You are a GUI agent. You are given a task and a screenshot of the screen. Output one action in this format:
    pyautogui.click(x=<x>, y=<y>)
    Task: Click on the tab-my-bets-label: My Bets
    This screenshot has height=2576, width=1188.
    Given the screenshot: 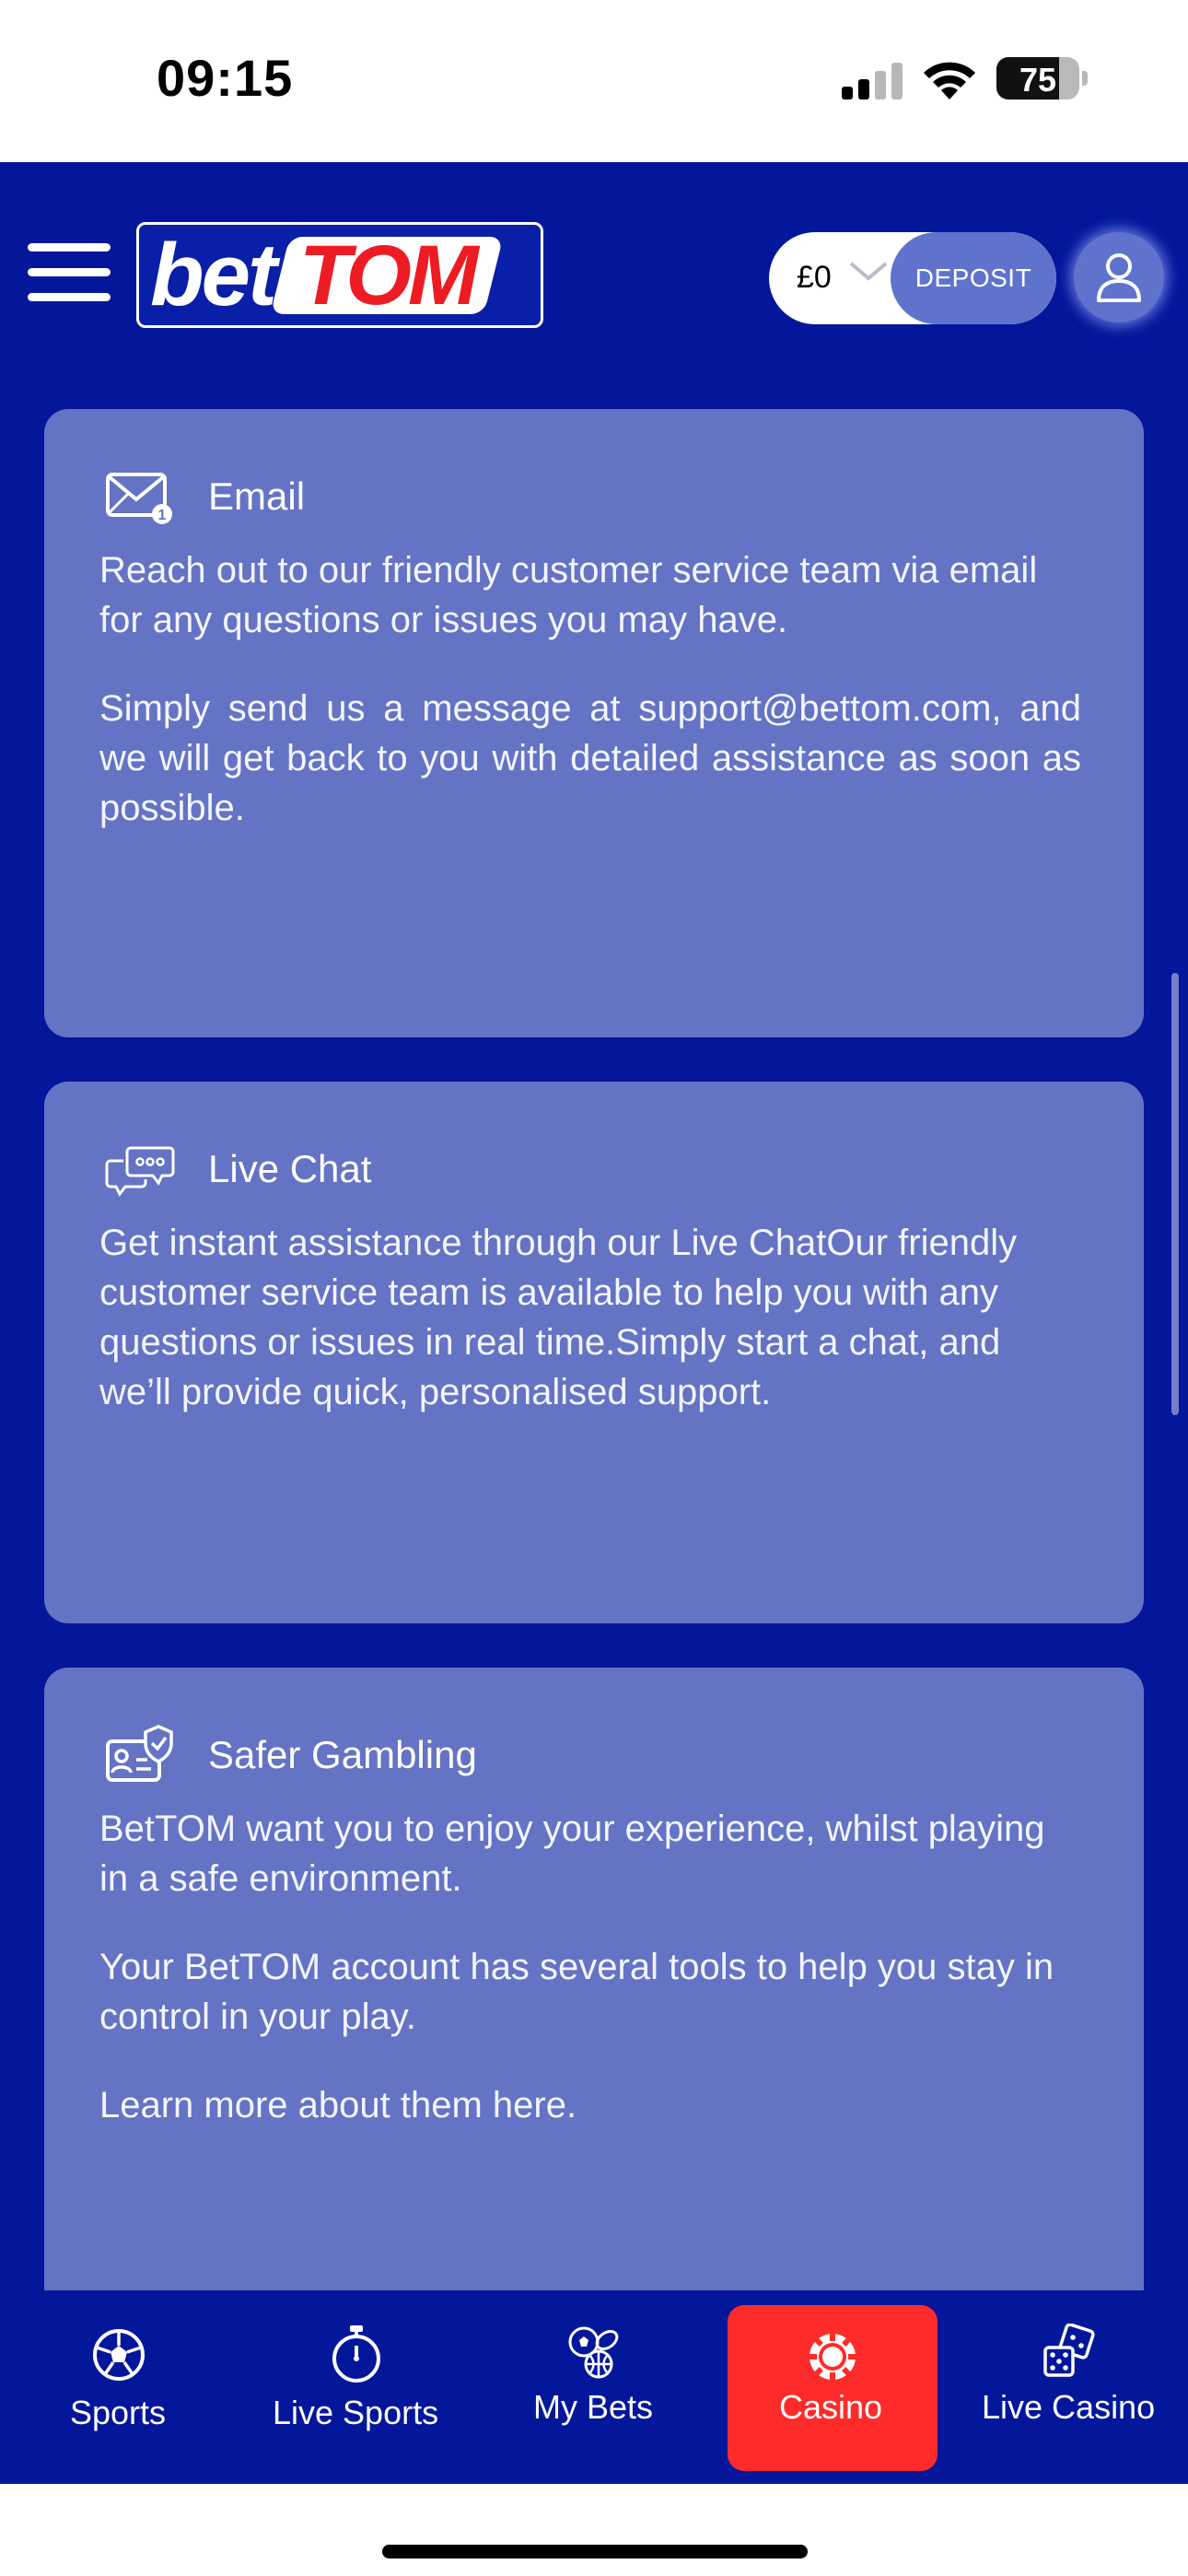 What is the action you would take?
    pyautogui.click(x=593, y=2407)
    